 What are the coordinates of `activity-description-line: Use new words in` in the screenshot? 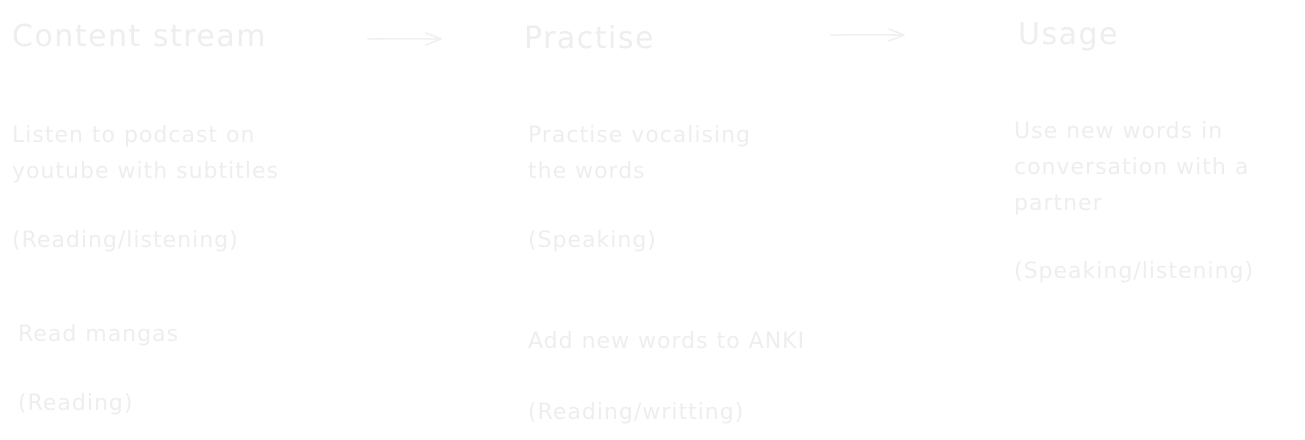 It's located at (1119, 131).